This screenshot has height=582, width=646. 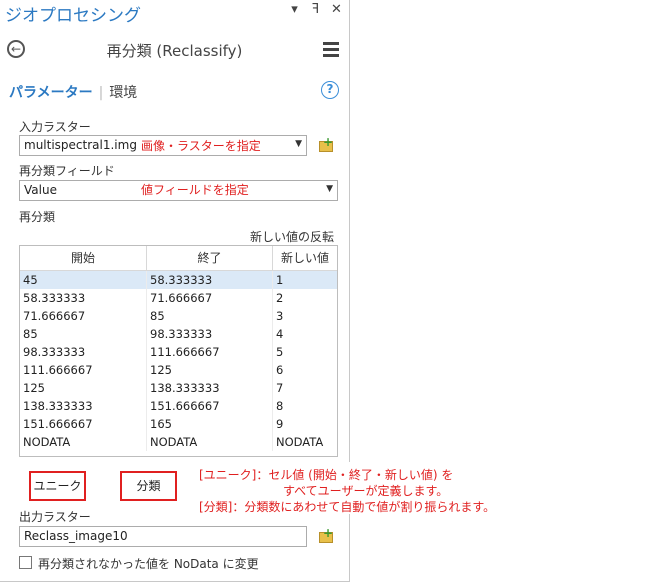 I want to click on output-raster-label: 出力ラスター, so click(x=55, y=517).